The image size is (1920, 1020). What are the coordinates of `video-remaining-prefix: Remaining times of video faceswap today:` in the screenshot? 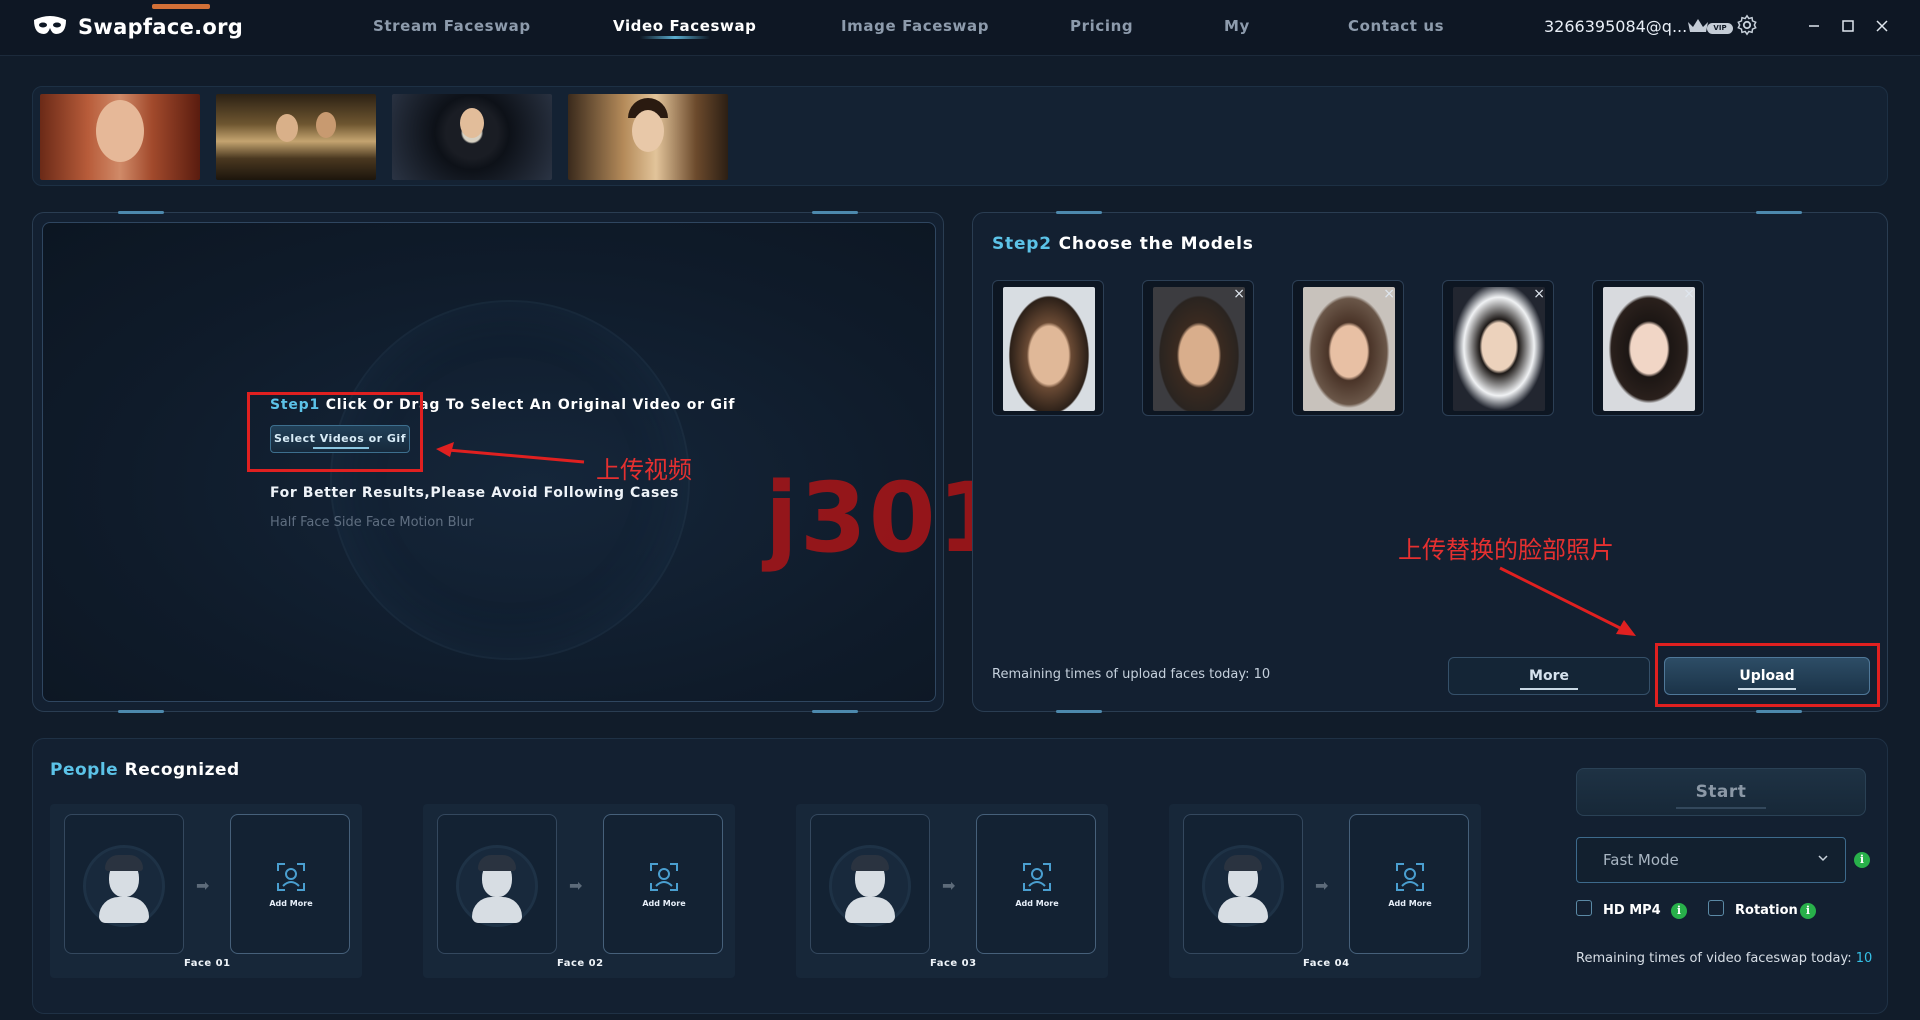 It's located at (1716, 958).